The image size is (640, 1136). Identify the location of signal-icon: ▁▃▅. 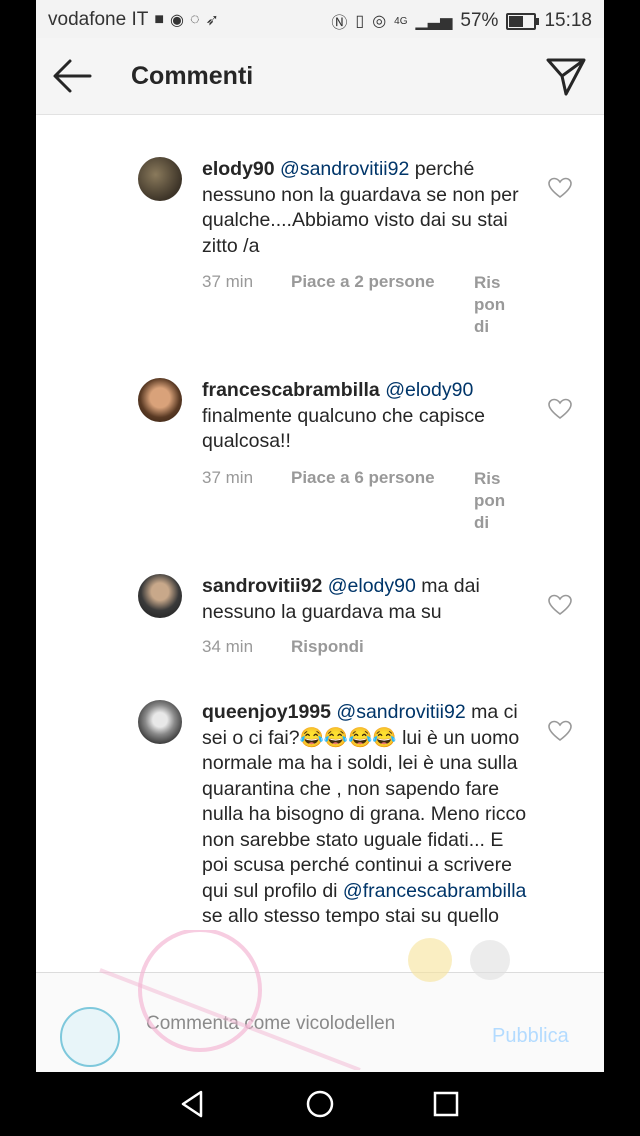
(434, 21).